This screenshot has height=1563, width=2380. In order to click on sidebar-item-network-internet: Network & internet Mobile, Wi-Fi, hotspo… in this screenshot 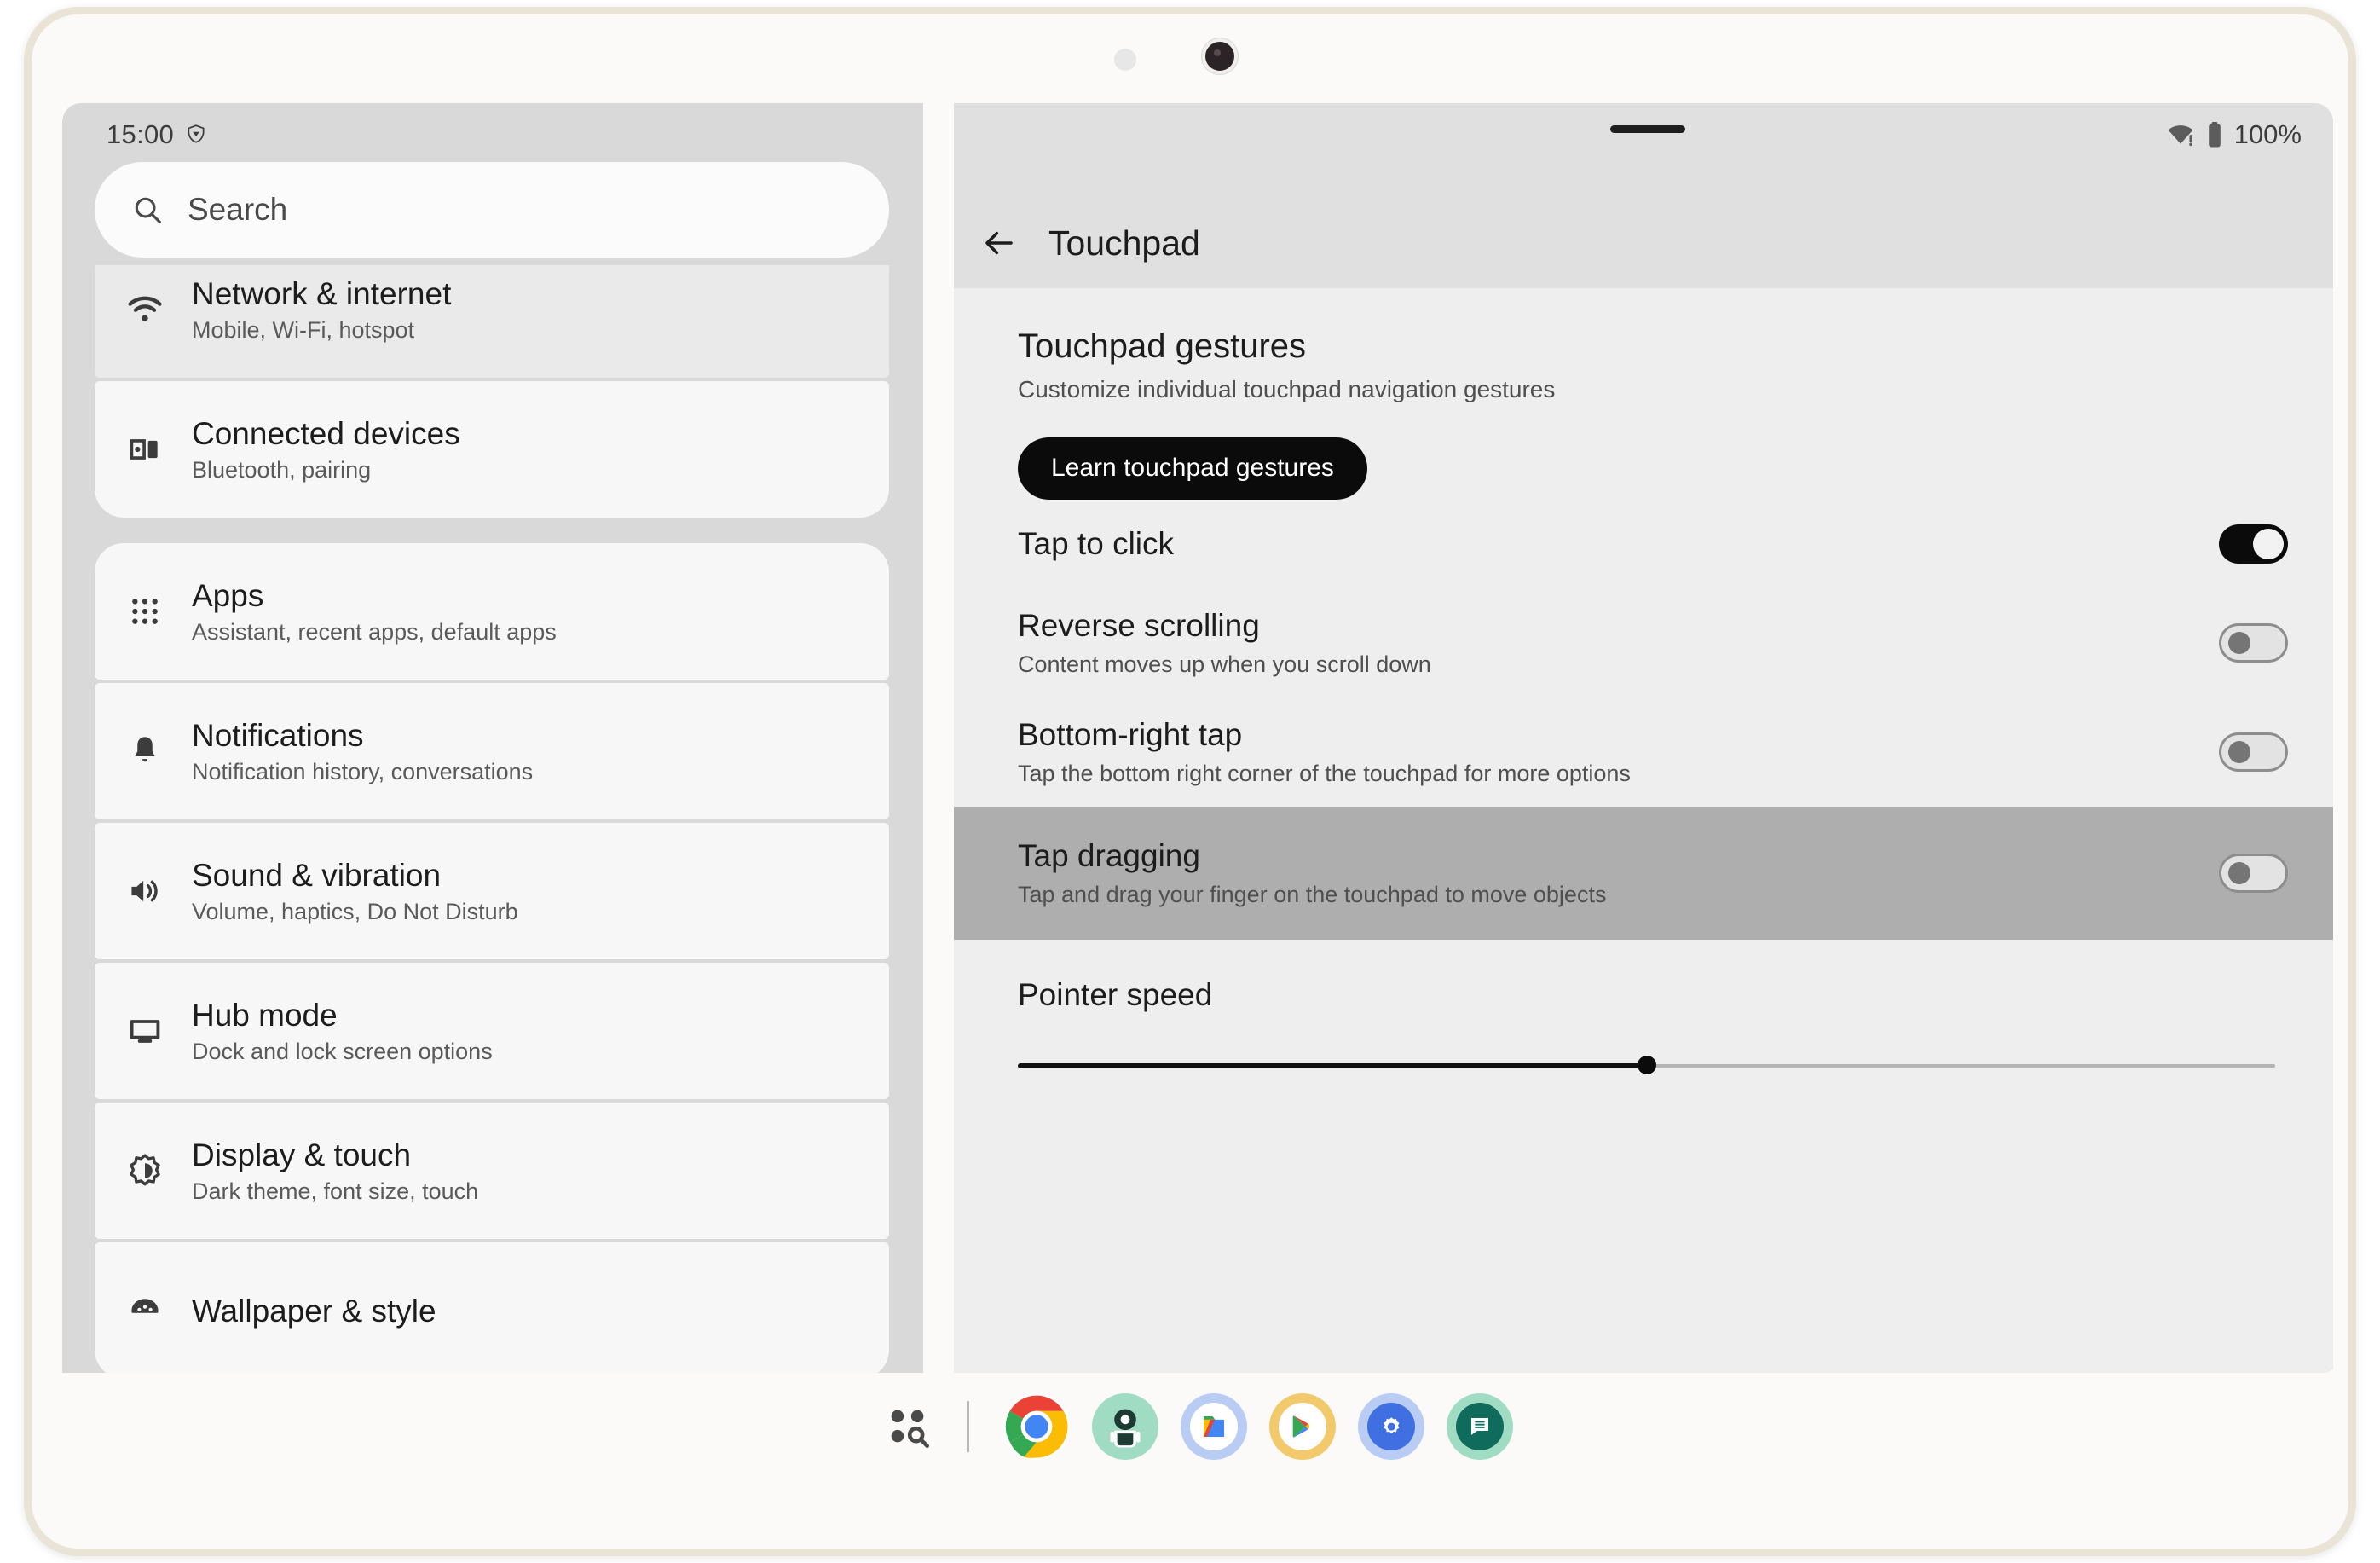, I will do `click(492, 321)`.